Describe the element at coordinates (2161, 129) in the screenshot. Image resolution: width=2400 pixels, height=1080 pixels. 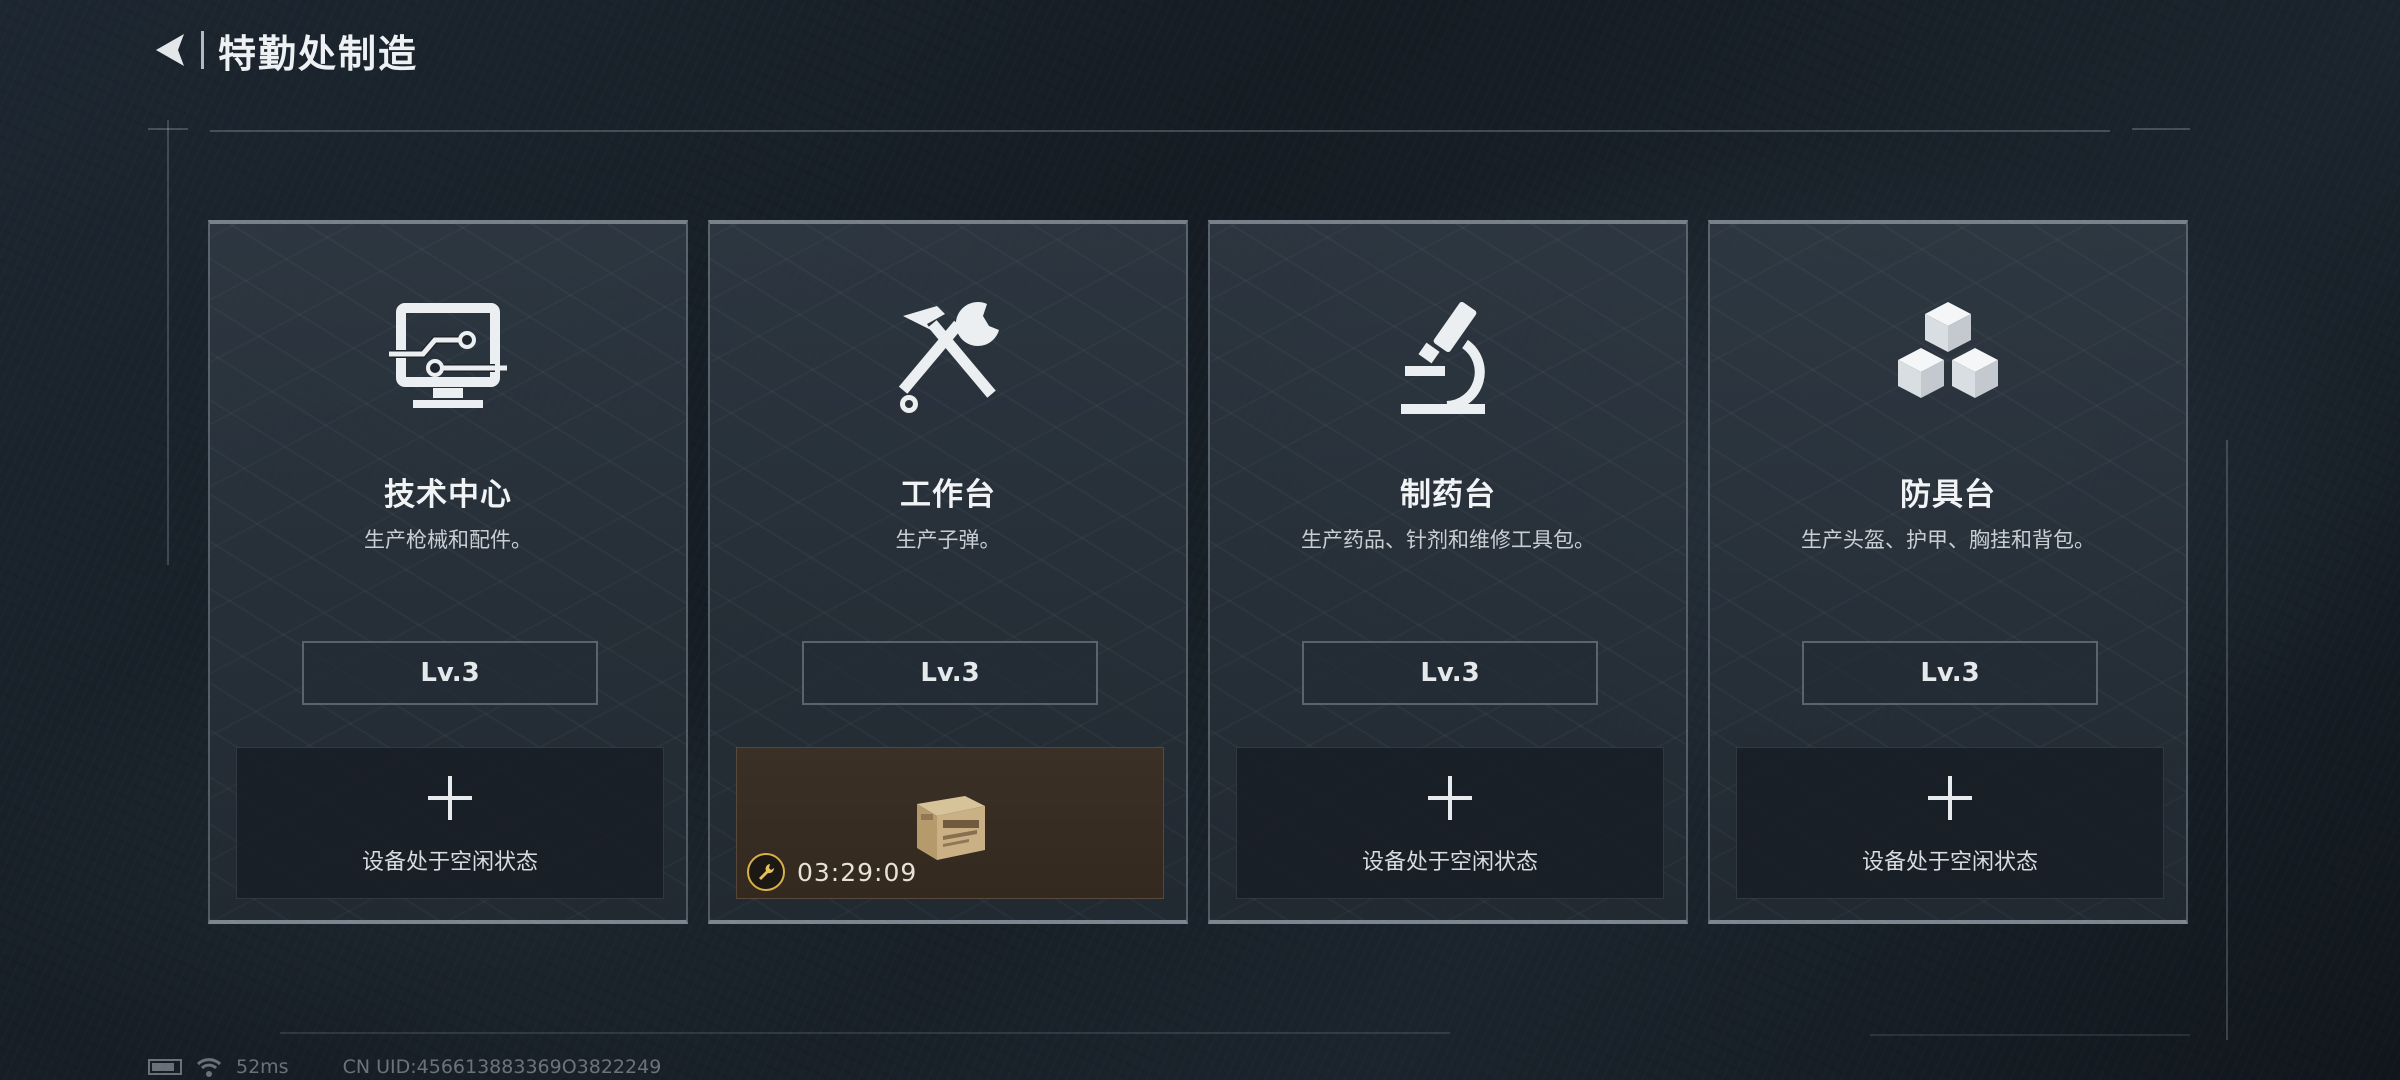
I see `top-divider-right` at that location.